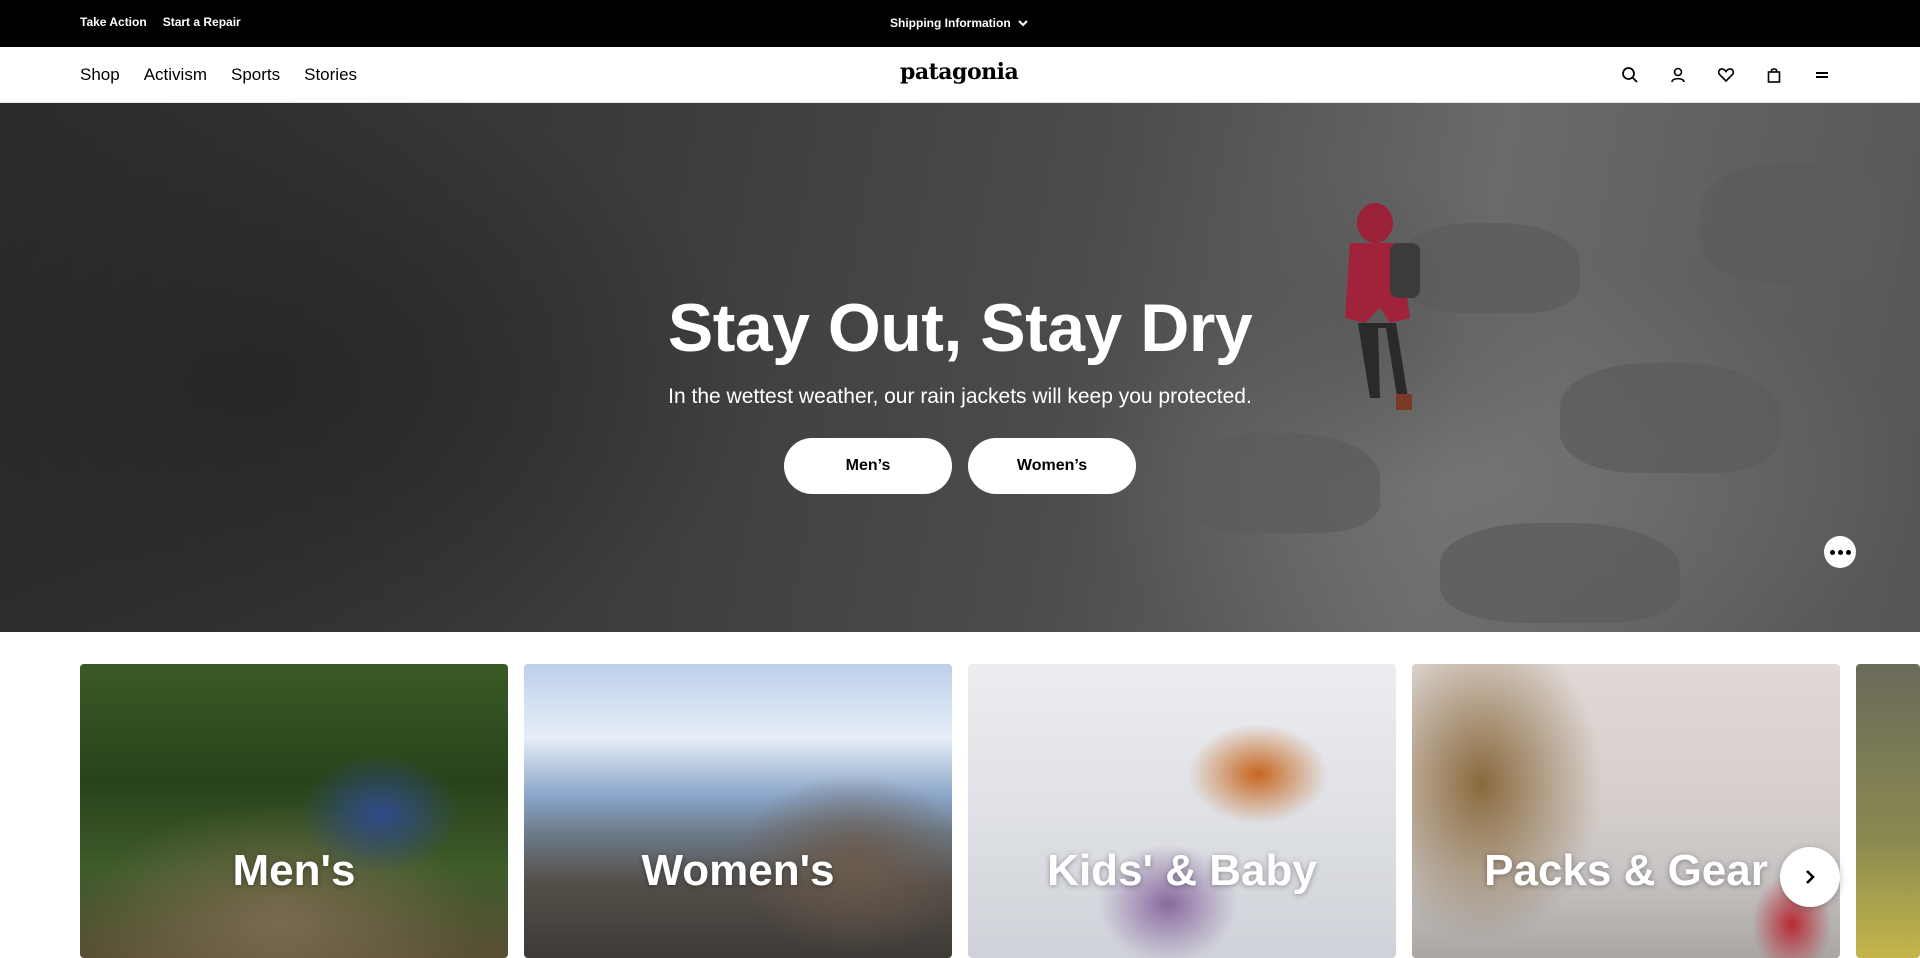  Describe the element at coordinates (175, 75) in the screenshot. I see `nav-activism: Activism` at that location.